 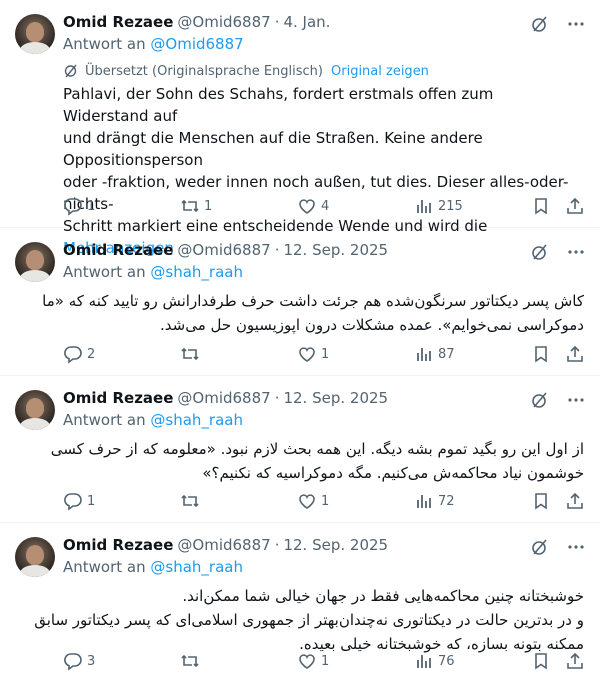 I want to click on tweet-actions: 3 1 76, so click(x=324, y=661).